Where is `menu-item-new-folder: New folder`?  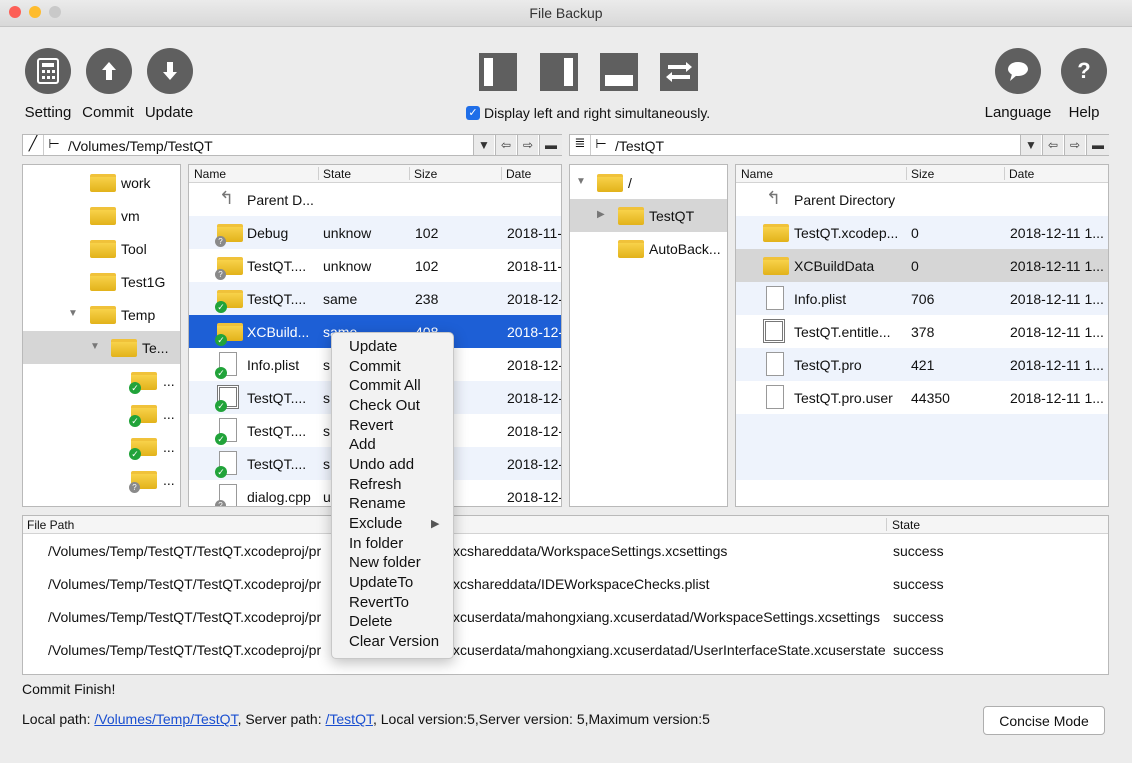
menu-item-new-folder: New folder is located at coordinates (385, 562).